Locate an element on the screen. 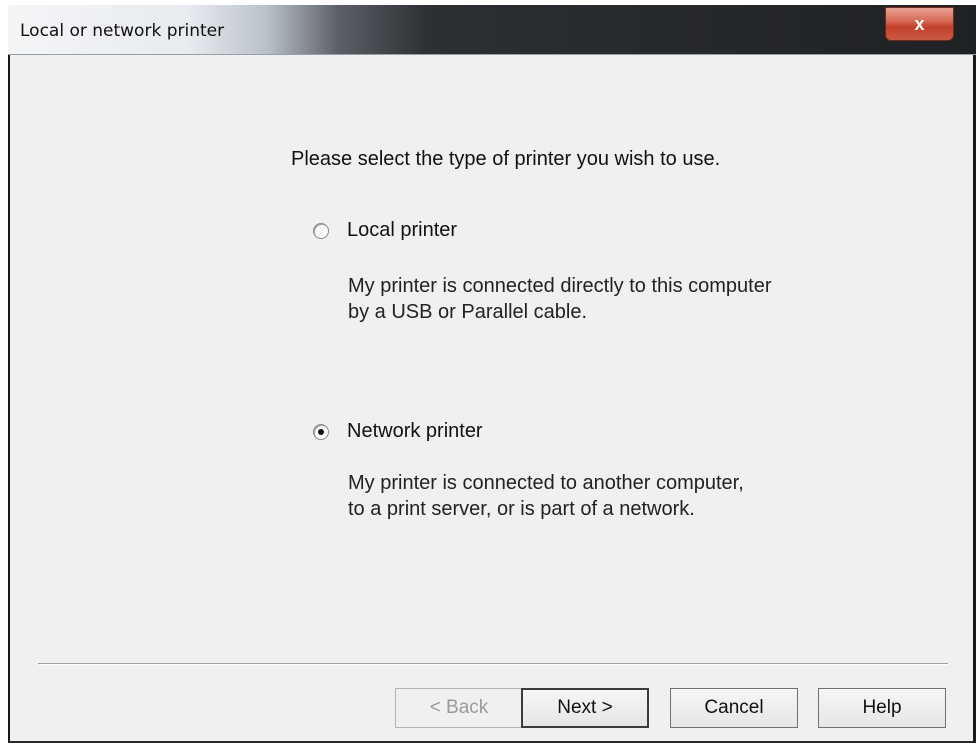  network-printer-label: Network printer is located at coordinates (415, 431).